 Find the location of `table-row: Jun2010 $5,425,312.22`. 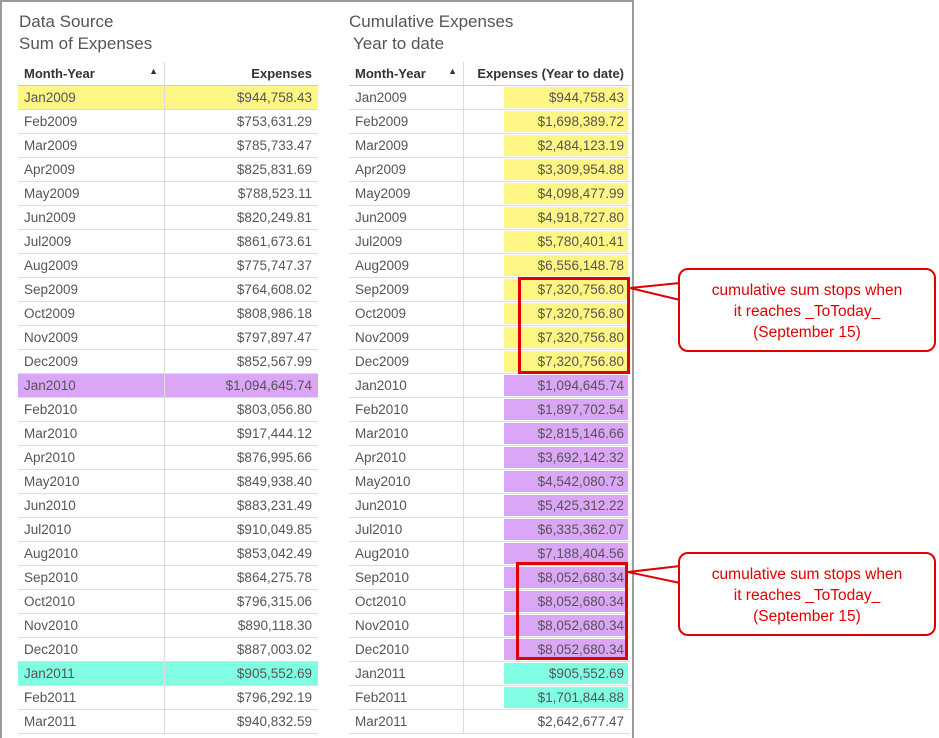

table-row: Jun2010 $5,425,312.22 is located at coordinates (489, 505).